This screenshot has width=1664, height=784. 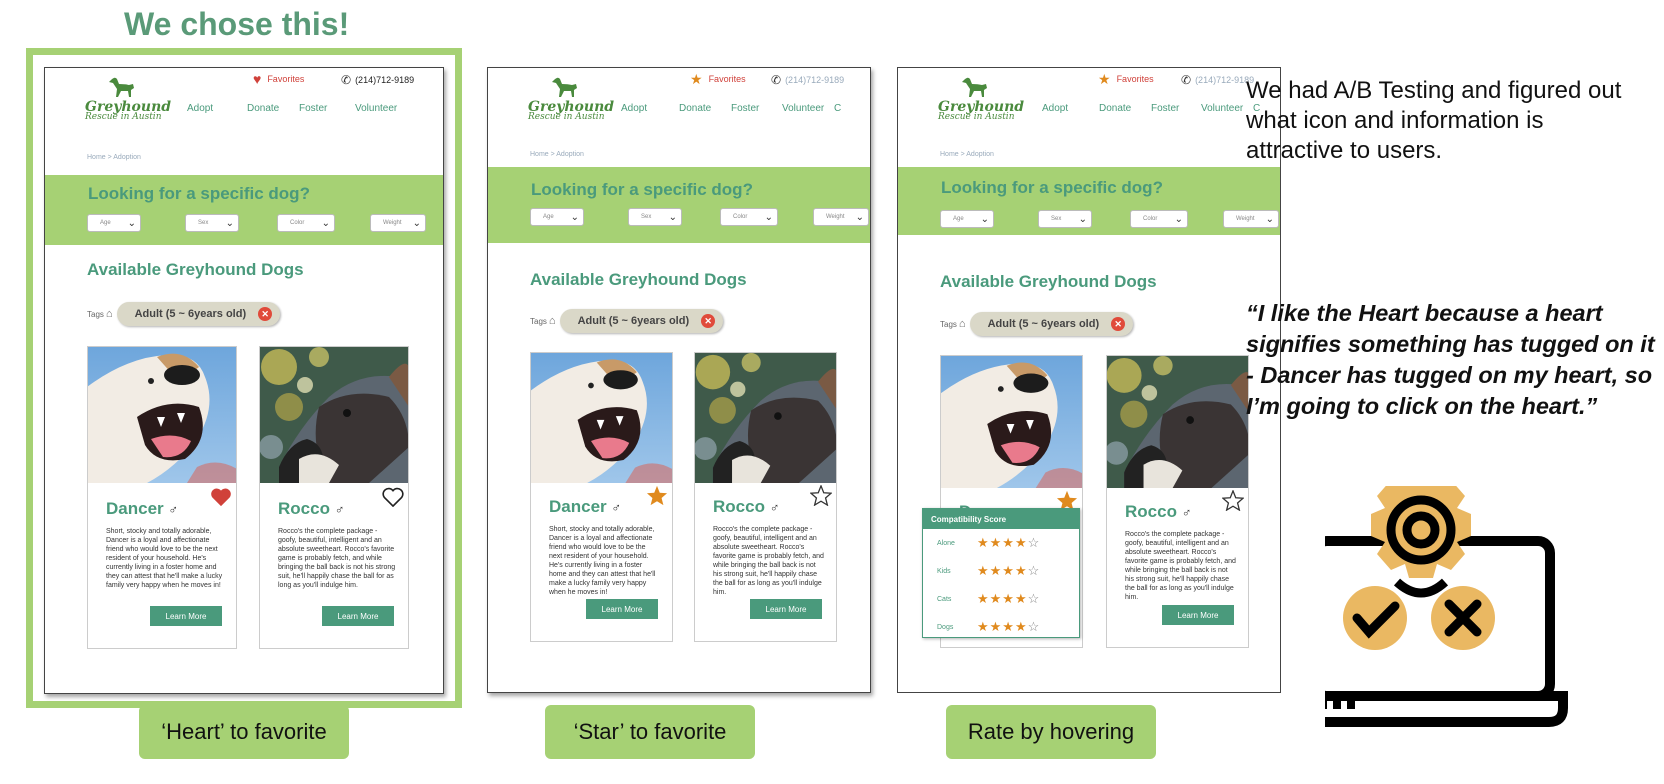 I want to click on ab-testing-icon, so click(x=1446, y=606).